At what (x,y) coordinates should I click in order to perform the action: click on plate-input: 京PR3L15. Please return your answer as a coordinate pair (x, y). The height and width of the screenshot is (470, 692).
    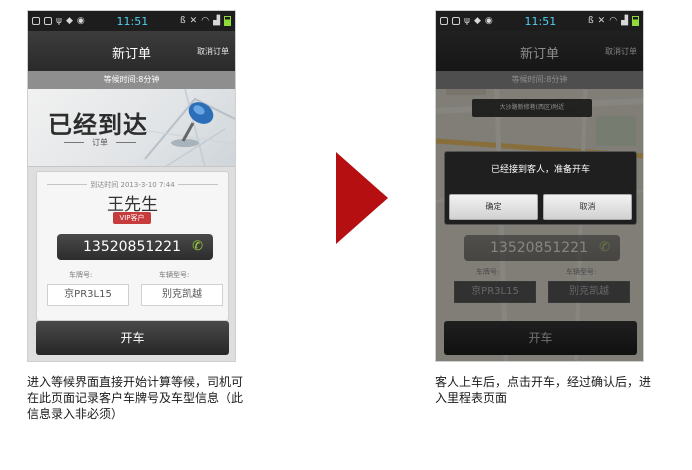
    Looking at the image, I should click on (88, 295).